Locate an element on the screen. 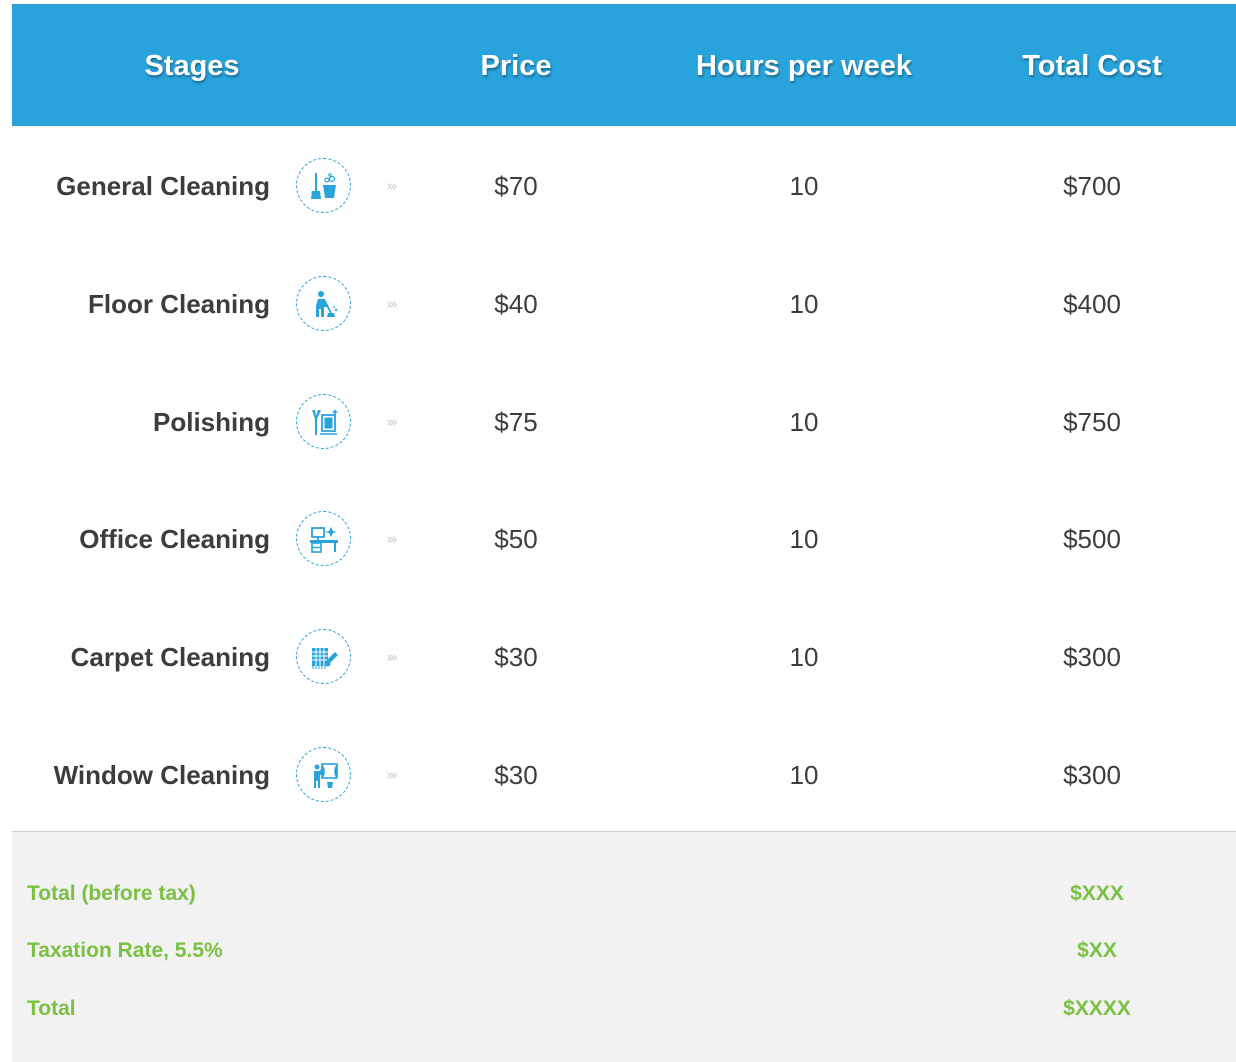 The width and height of the screenshot is (1236, 1062). person-sweeping-icon is located at coordinates (323, 303).